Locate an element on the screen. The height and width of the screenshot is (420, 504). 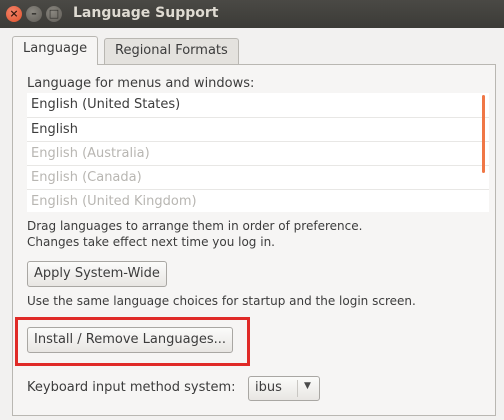
list-item-english-australia: English (Australia) is located at coordinates (258, 153).